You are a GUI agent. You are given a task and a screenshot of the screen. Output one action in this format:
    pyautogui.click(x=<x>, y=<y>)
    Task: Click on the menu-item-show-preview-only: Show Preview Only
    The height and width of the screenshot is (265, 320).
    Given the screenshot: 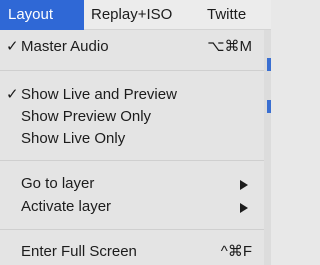 What is the action you would take?
    pyautogui.click(x=132, y=117)
    